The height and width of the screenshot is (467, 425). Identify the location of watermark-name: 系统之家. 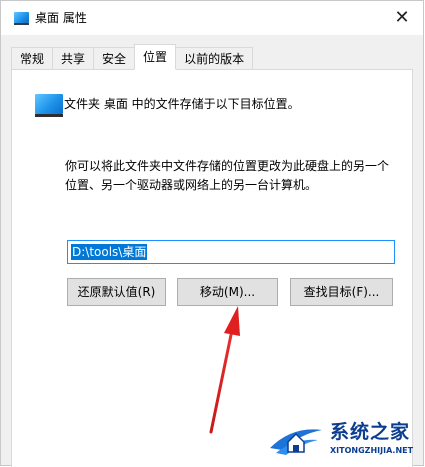
(370, 432).